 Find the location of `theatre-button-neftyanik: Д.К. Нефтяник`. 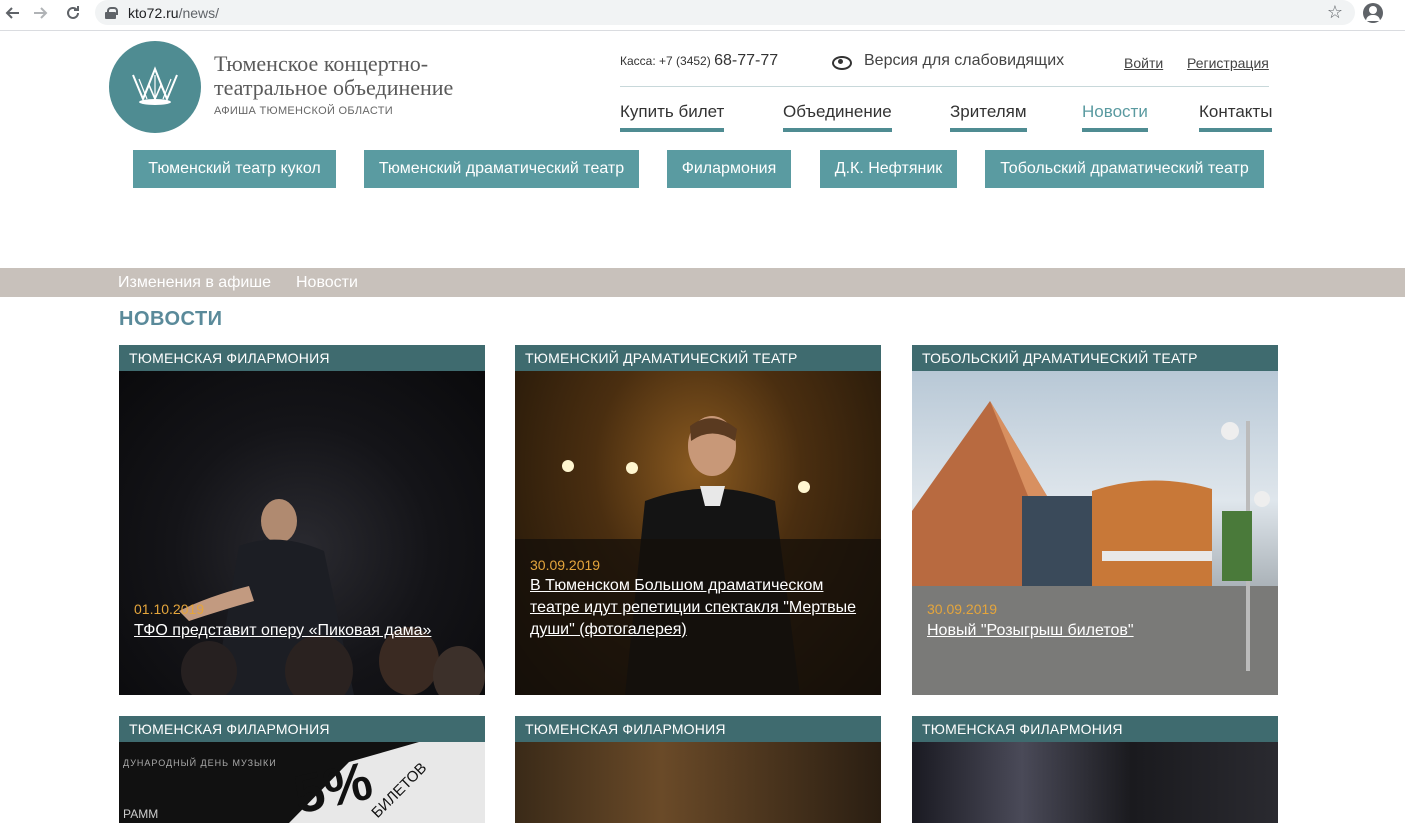

theatre-button-neftyanik: Д.К. Нефтяник is located at coordinates (888, 169).